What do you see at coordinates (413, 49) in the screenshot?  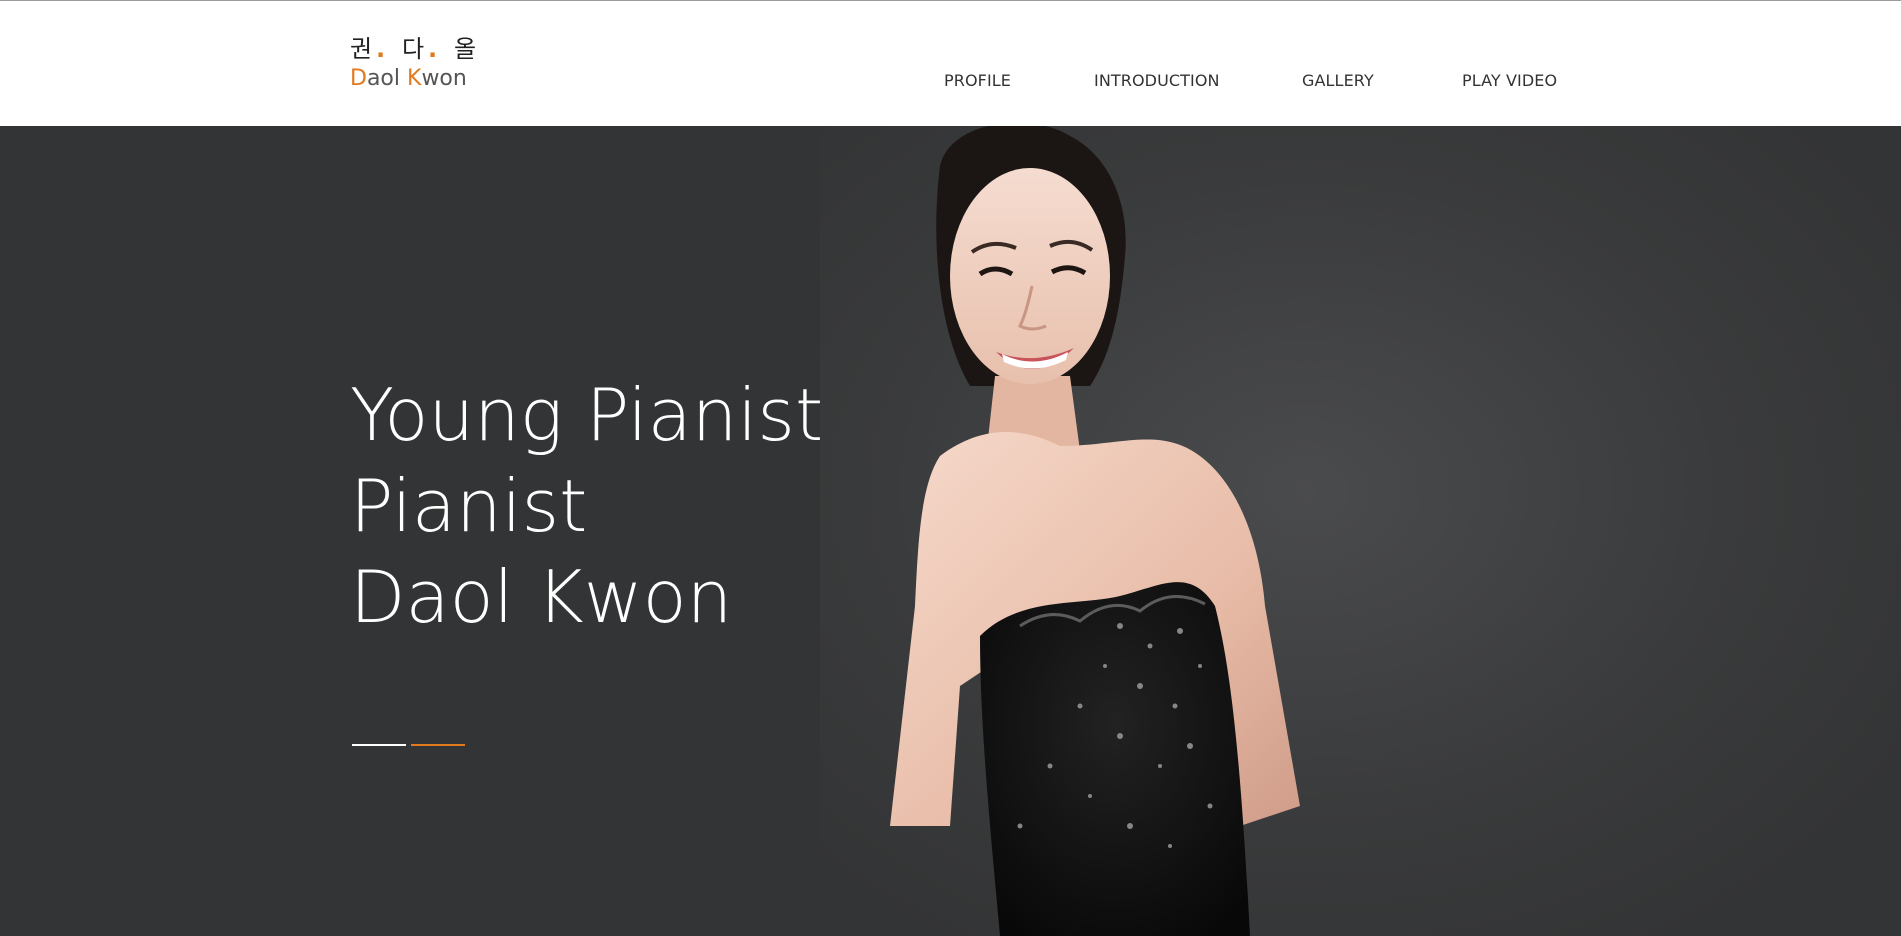 I see `logo-korean-syllable: 다` at bounding box center [413, 49].